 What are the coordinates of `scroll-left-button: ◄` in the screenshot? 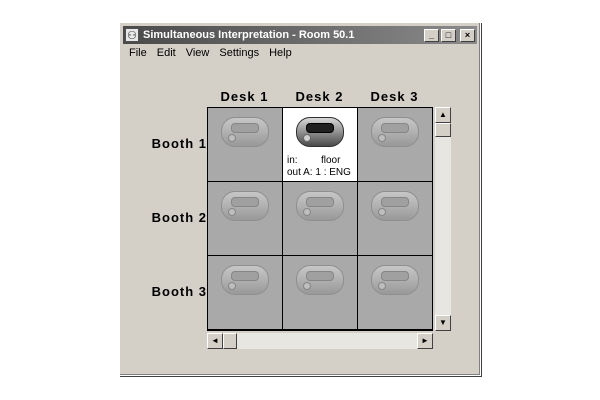 It's located at (215, 341).